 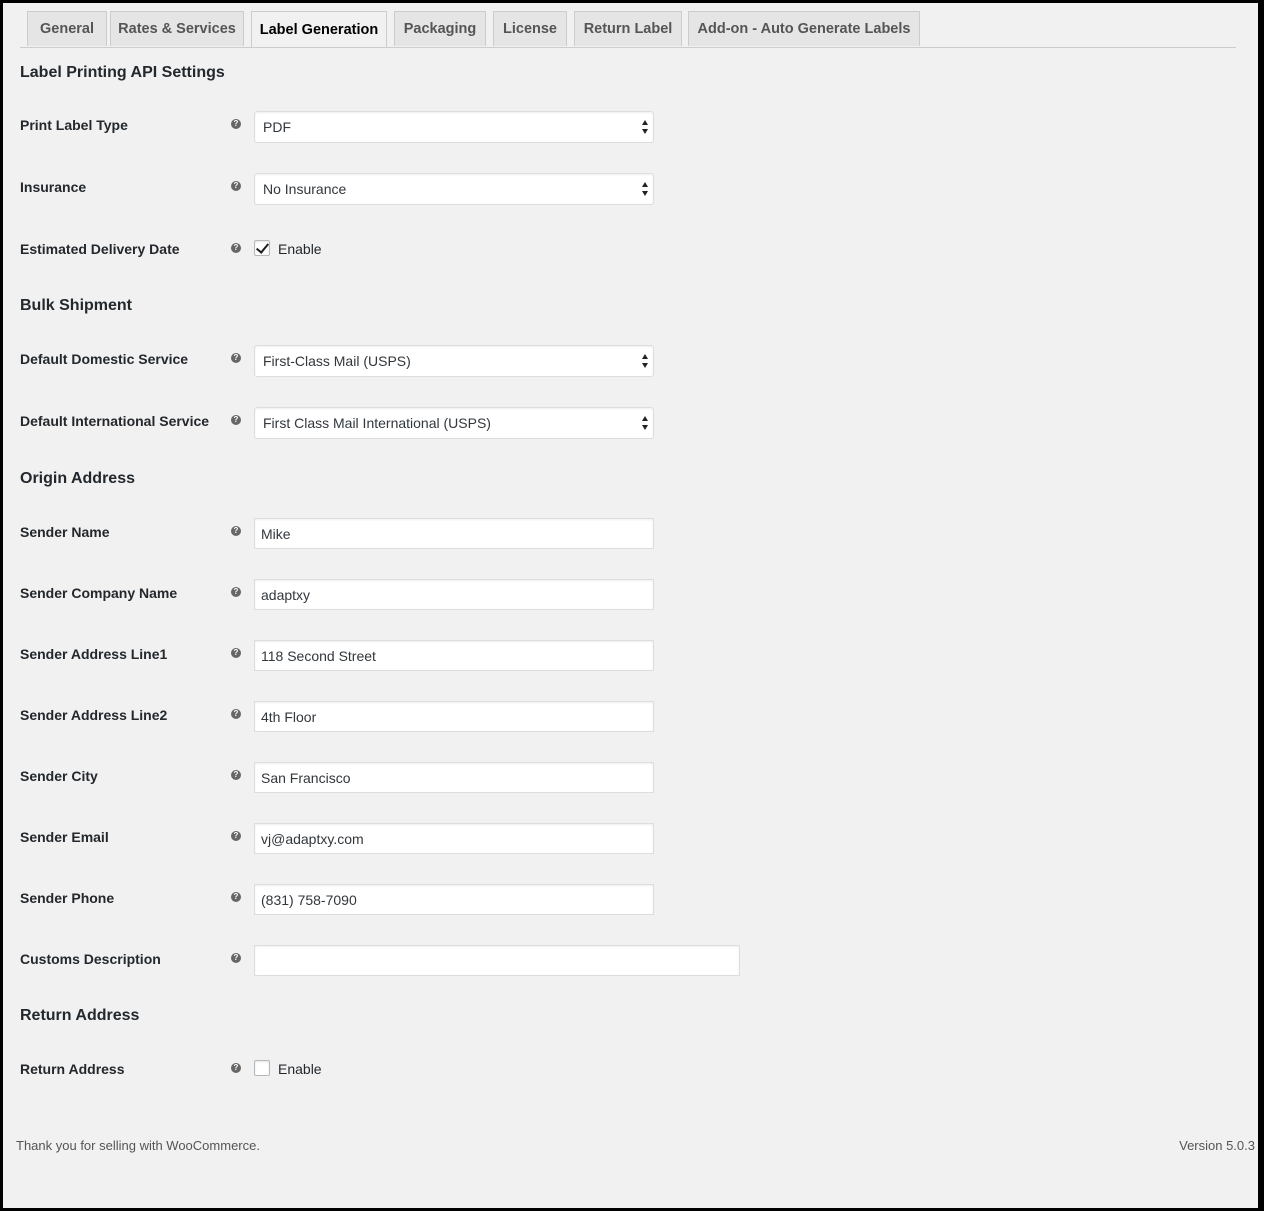 I want to click on sender-city-input: San Francisco, so click(x=454, y=777).